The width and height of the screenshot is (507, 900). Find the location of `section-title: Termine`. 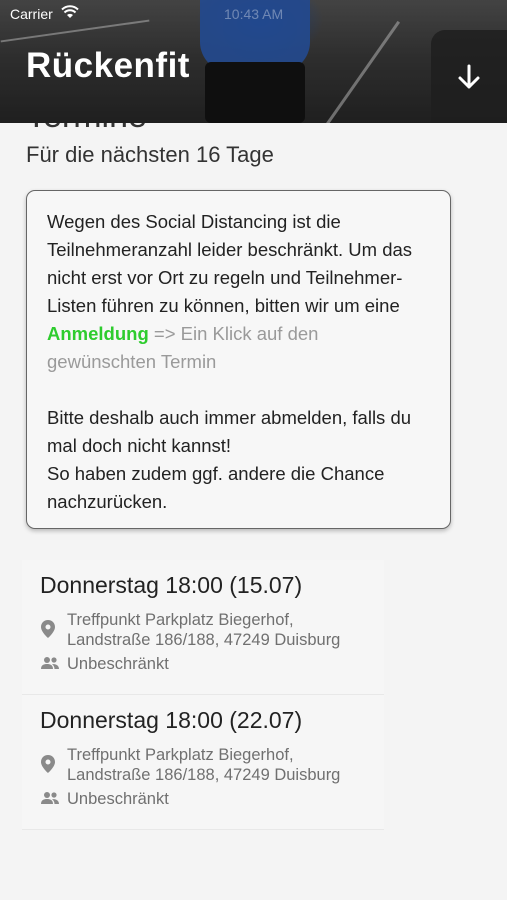

section-title: Termine is located at coordinates (126, 128).